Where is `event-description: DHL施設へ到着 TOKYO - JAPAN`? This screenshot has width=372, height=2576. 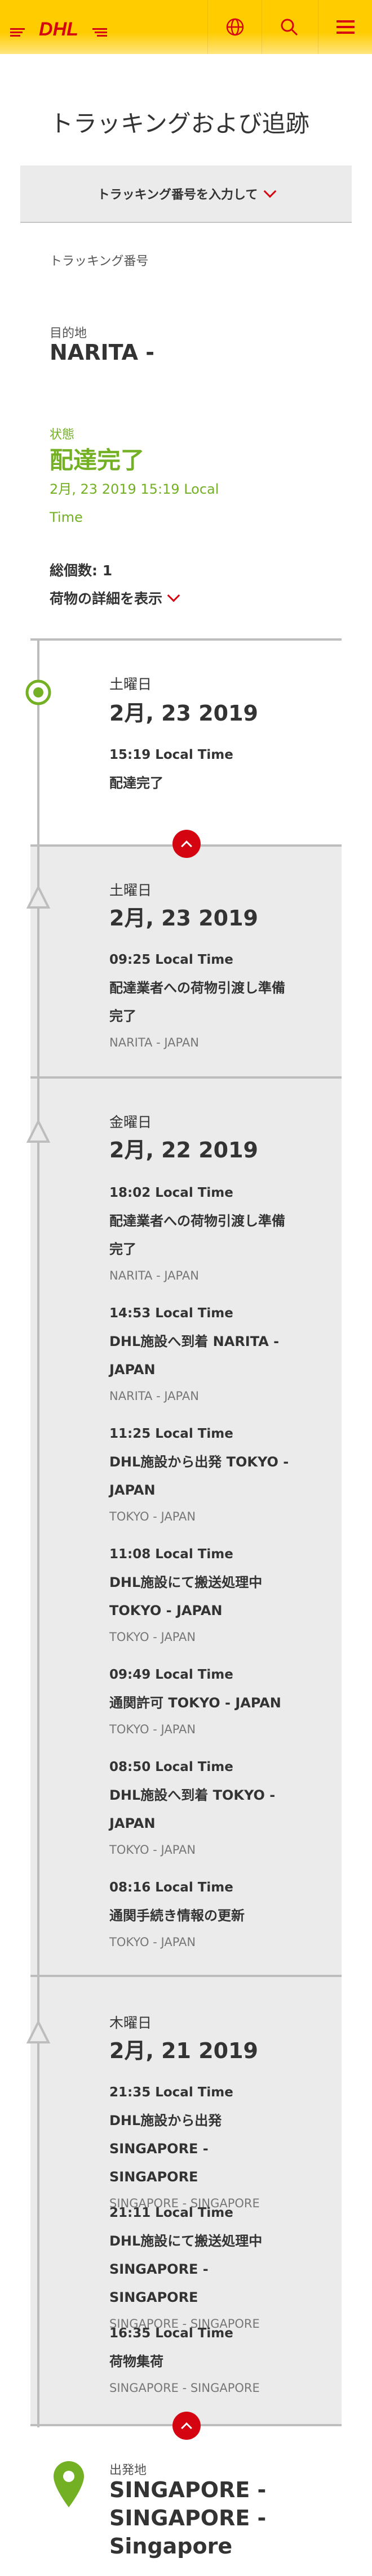
event-description: DHL施設へ到着 TOKYO - JAPAN is located at coordinates (192, 1809).